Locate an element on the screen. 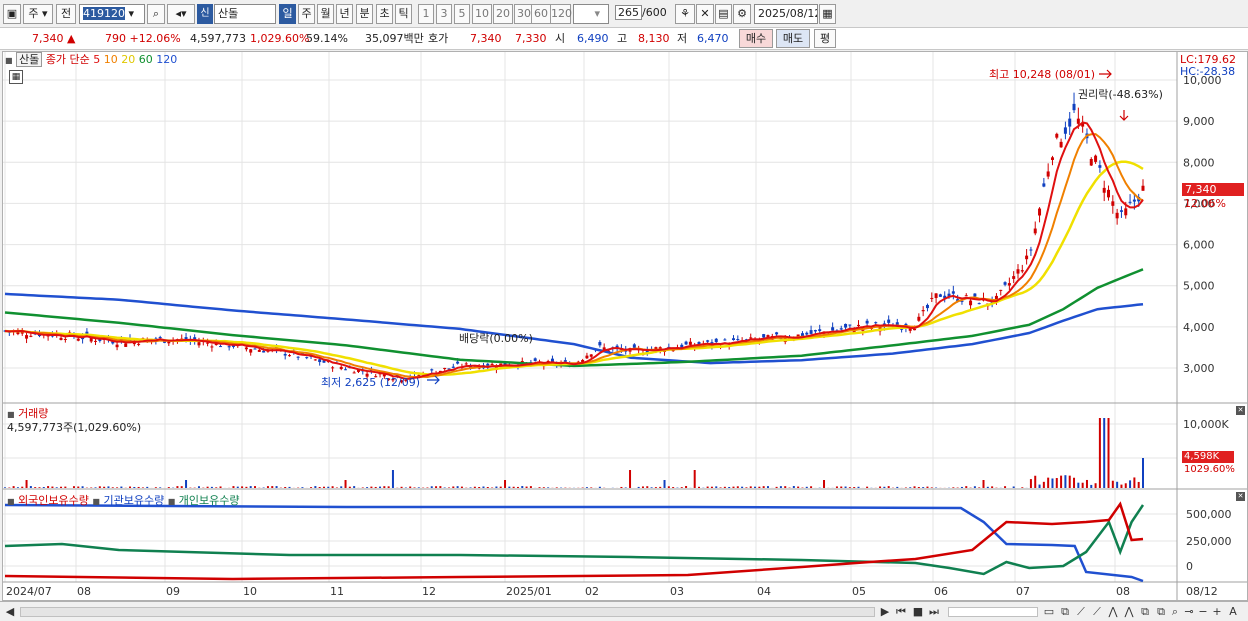 This screenshot has height=621, width=1248. period-minute: 분 is located at coordinates (364, 14).